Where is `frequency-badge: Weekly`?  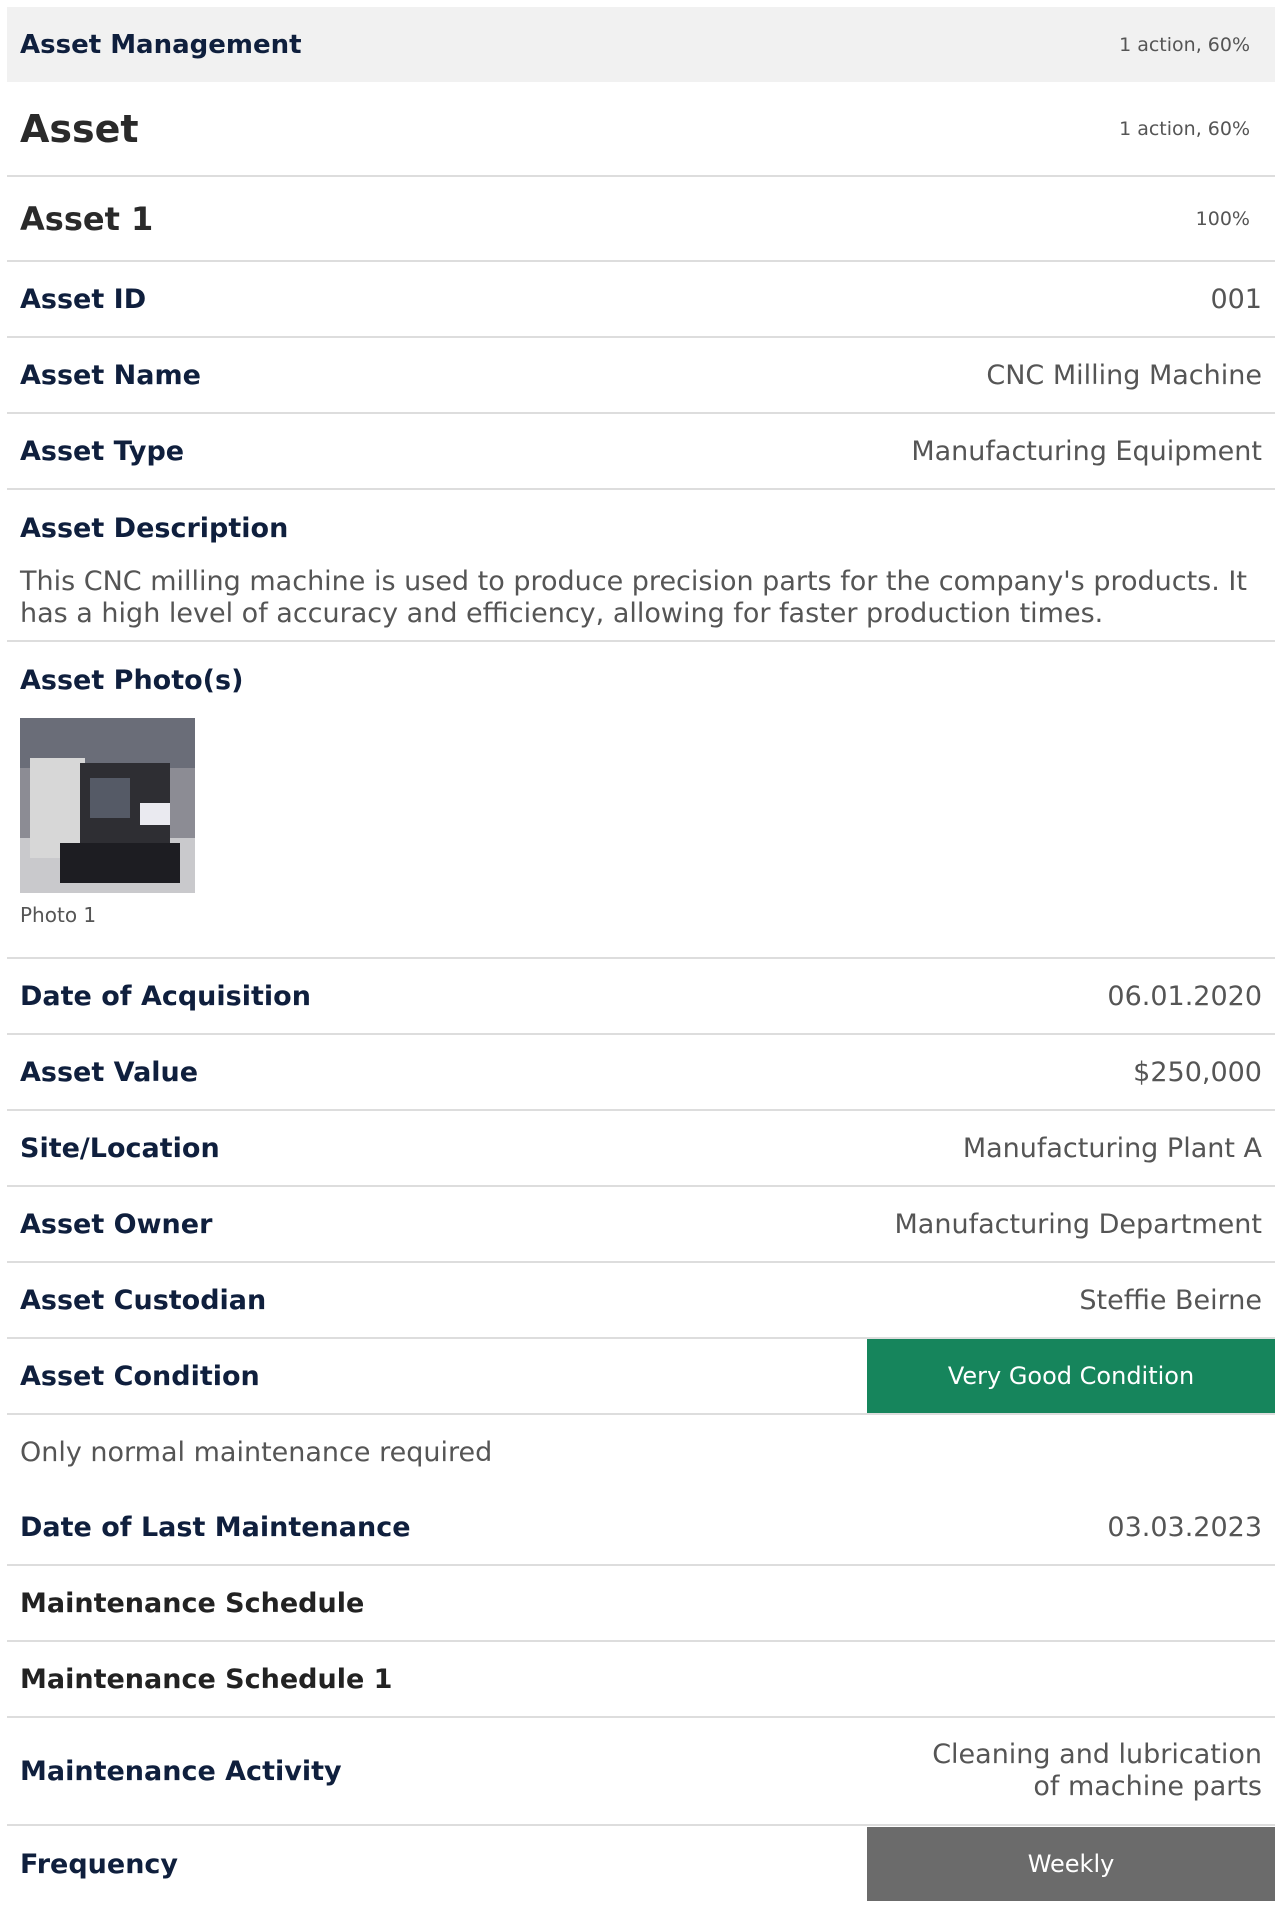 frequency-badge: Weekly is located at coordinates (1071, 1864).